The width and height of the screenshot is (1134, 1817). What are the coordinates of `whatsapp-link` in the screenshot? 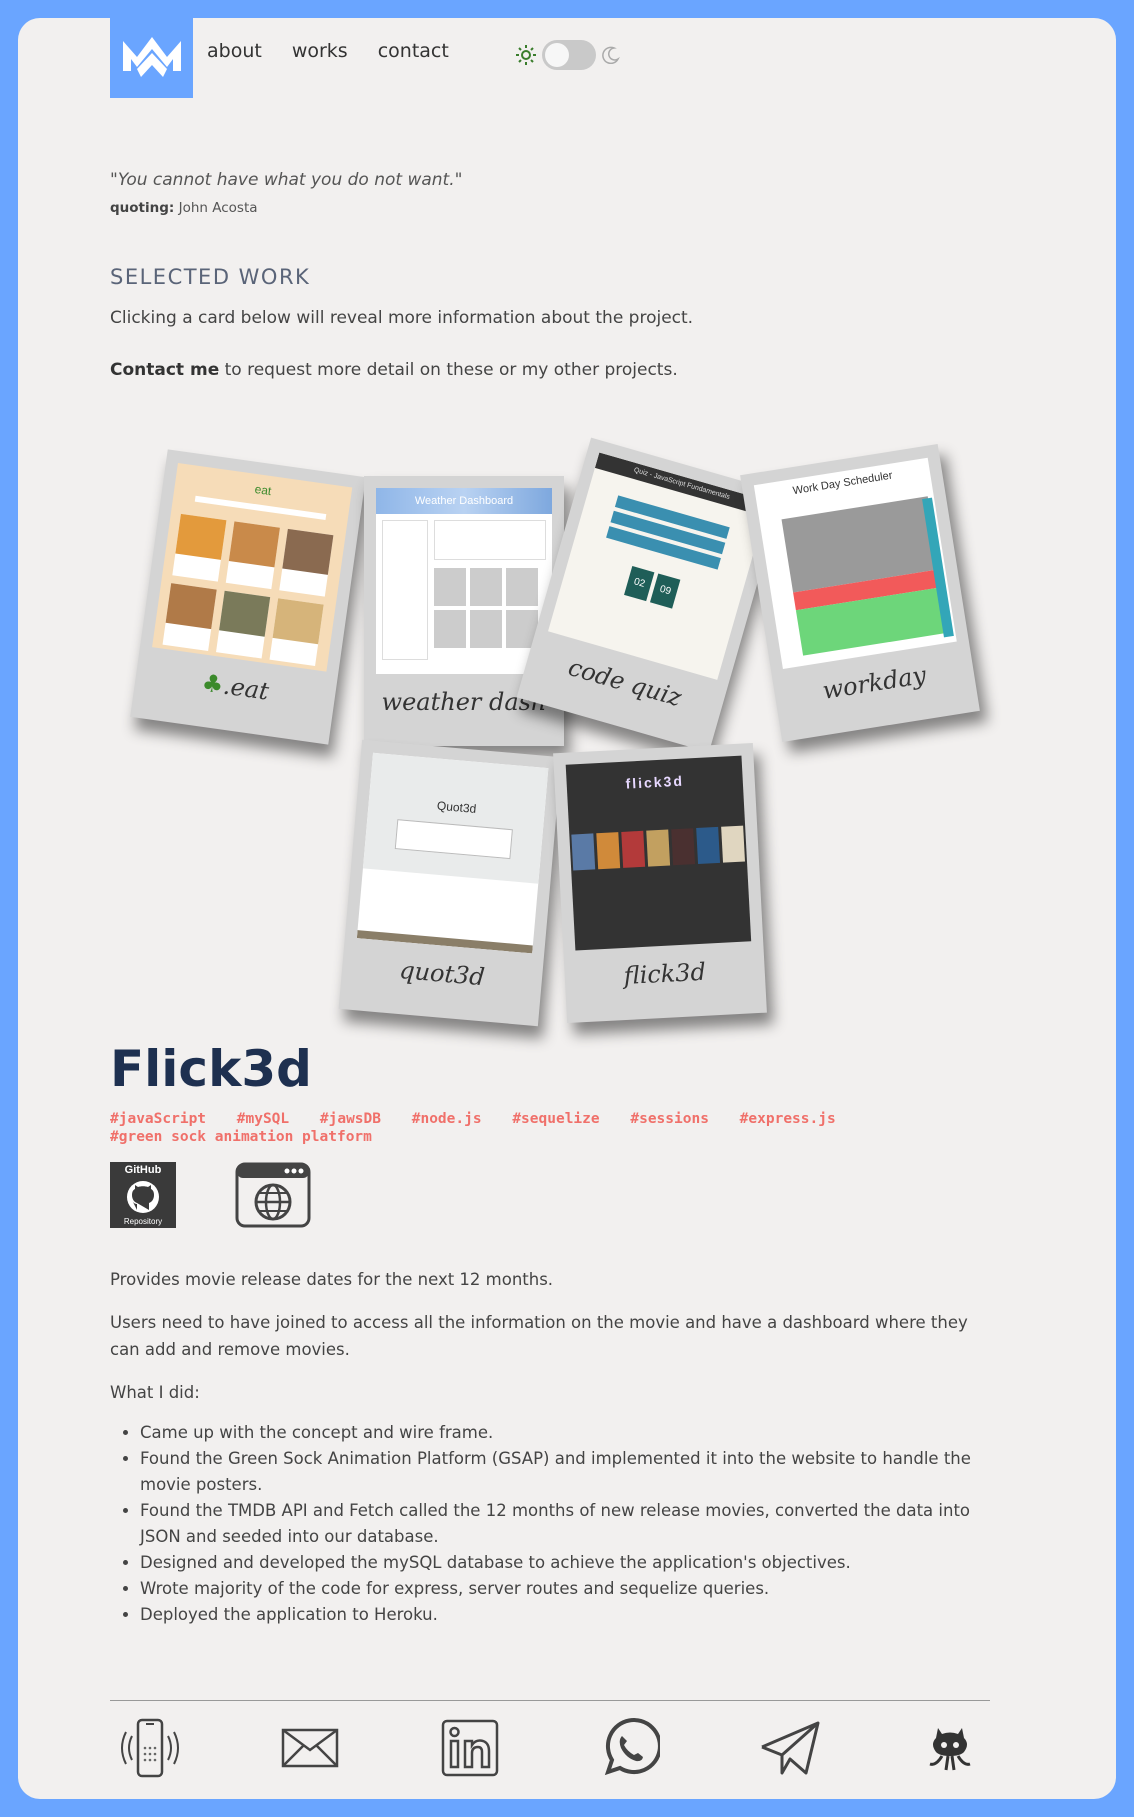 It's located at (630, 1748).